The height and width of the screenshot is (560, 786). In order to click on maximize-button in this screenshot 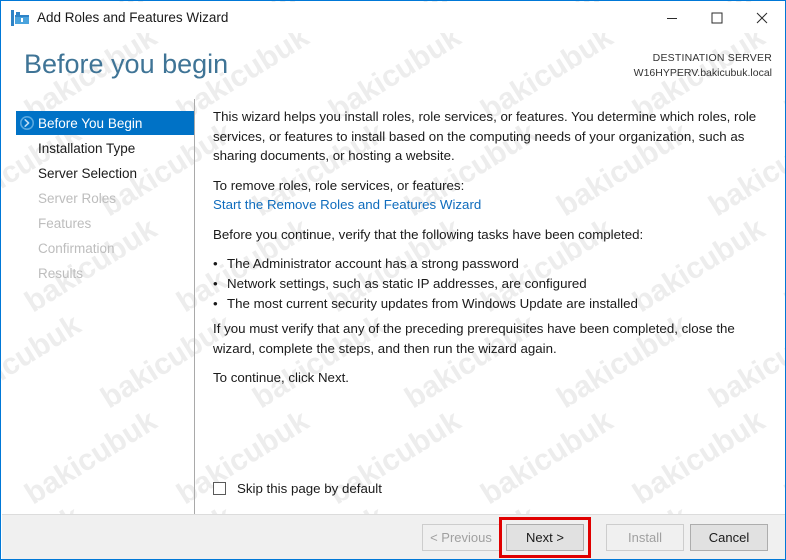, I will do `click(716, 18)`.